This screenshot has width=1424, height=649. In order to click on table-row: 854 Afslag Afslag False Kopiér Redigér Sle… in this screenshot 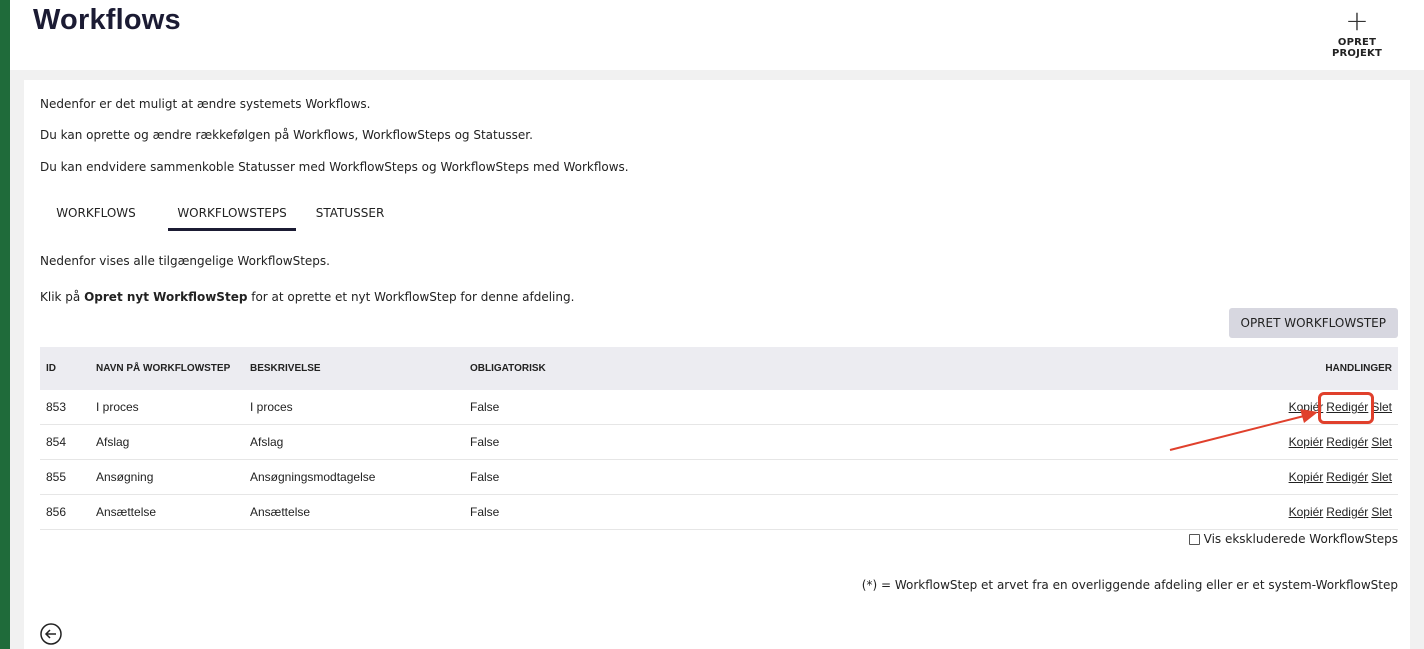, I will do `click(719, 442)`.